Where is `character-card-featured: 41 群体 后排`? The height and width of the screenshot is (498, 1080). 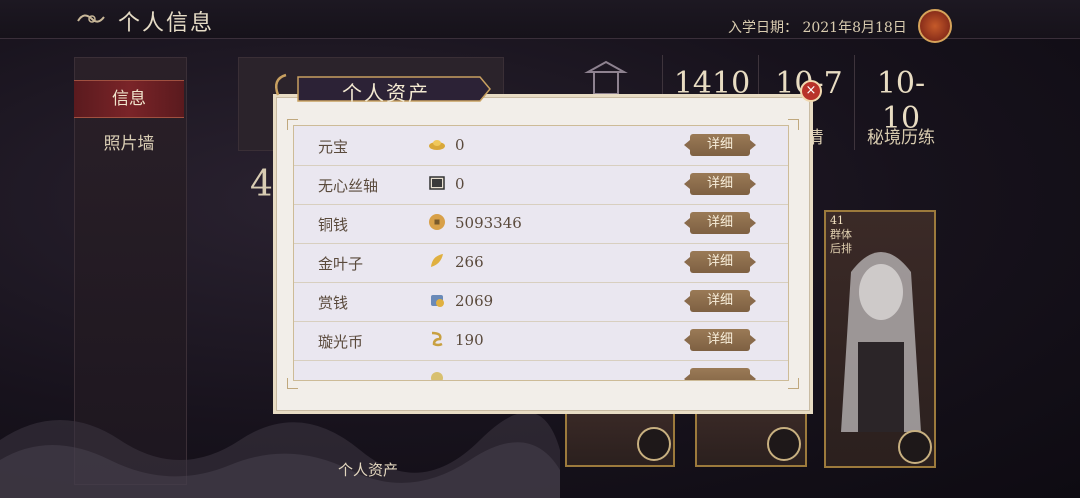
character-card-featured: 41 群体 后排 is located at coordinates (880, 339).